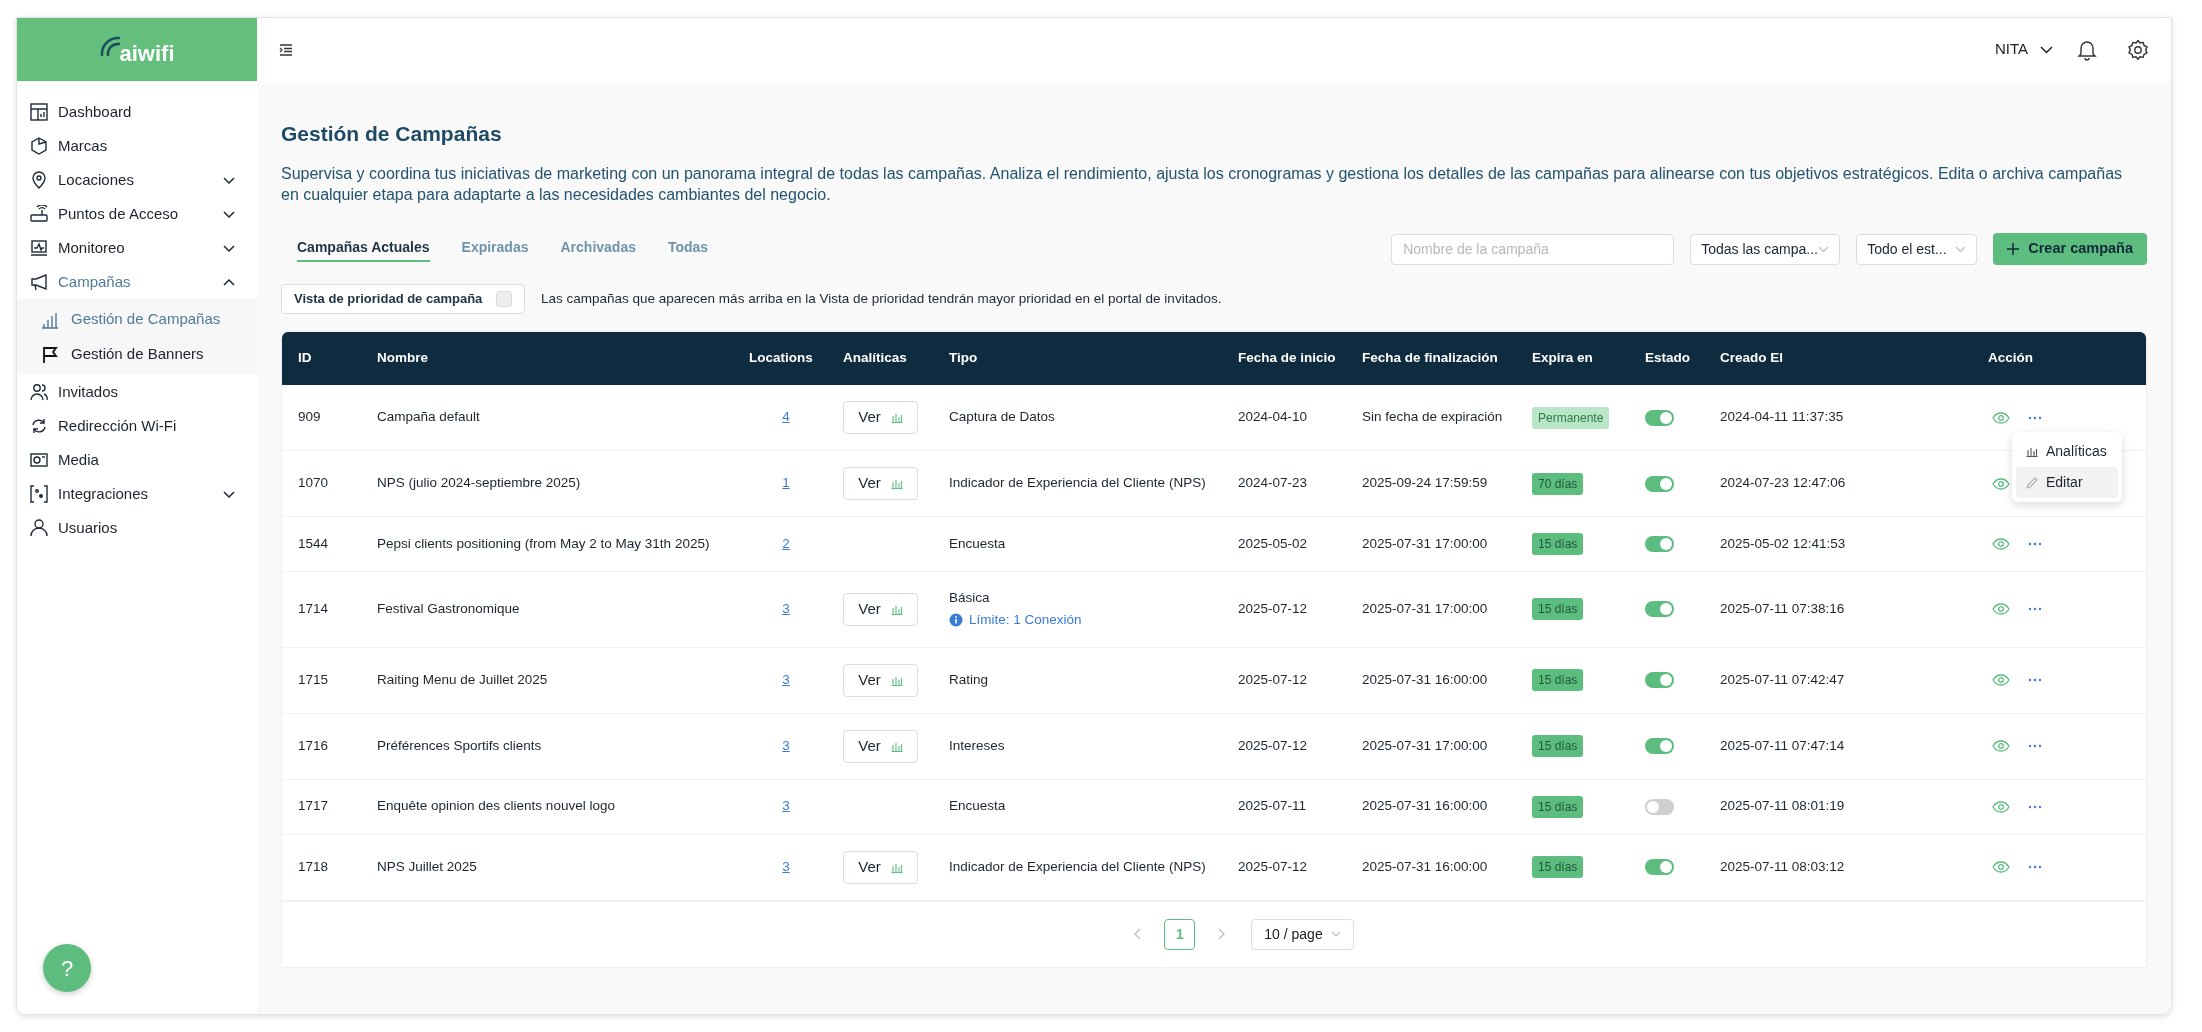  Describe the element at coordinates (1782, 806) in the screenshot. I see `table-cell: 2025-07-11 08:01:19` at that location.